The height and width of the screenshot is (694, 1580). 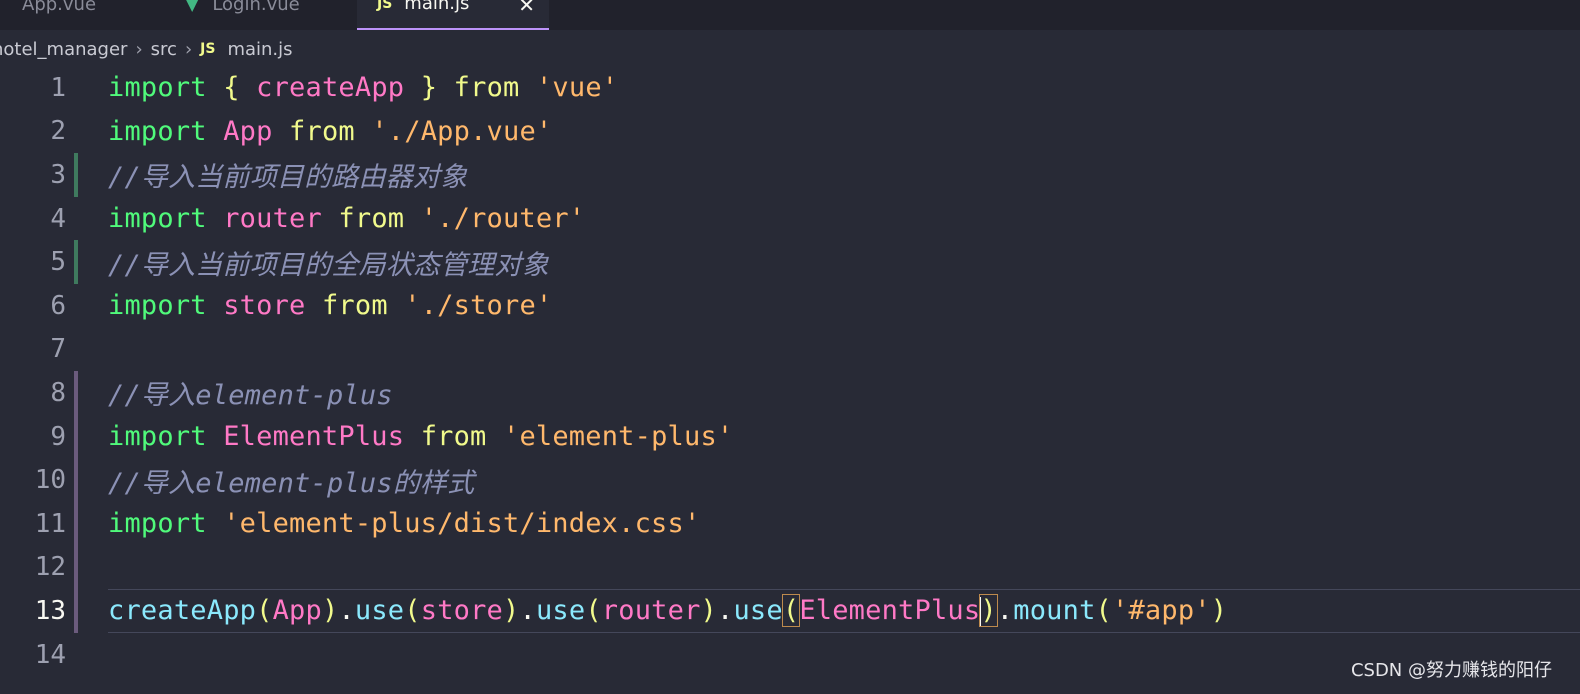 What do you see at coordinates (363, 88) in the screenshot?
I see `code-text: import { createApp } from 'vue'` at bounding box center [363, 88].